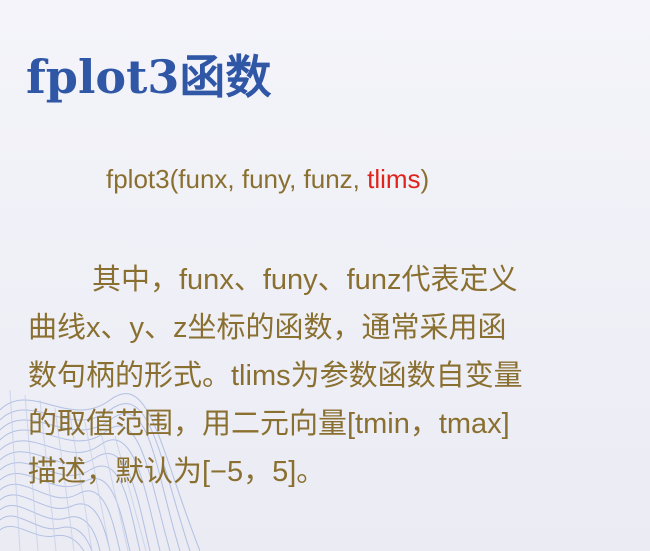 The image size is (650, 551). I want to click on slide-title: fplot3函数, so click(149, 77).